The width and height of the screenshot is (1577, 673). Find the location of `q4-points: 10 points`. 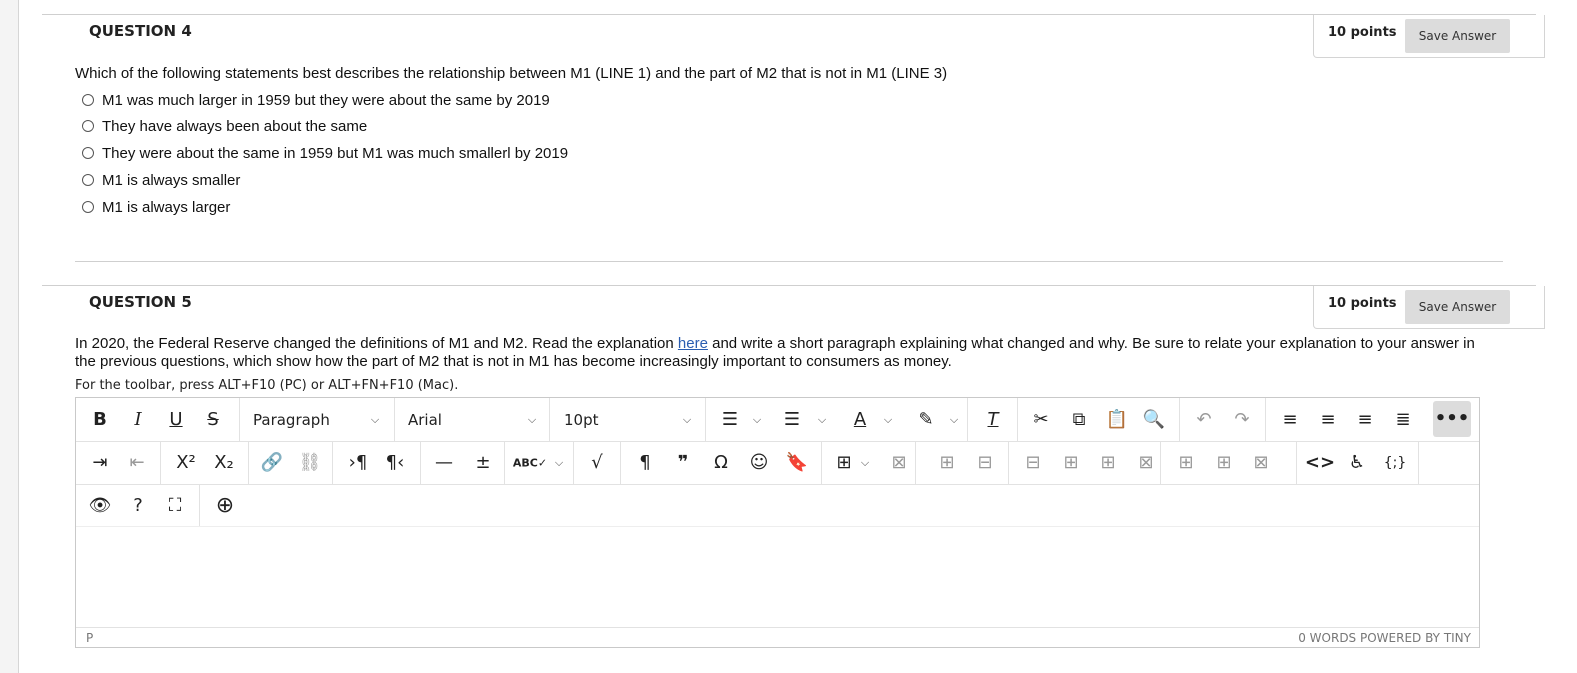

q4-points: 10 points is located at coordinates (1362, 32).